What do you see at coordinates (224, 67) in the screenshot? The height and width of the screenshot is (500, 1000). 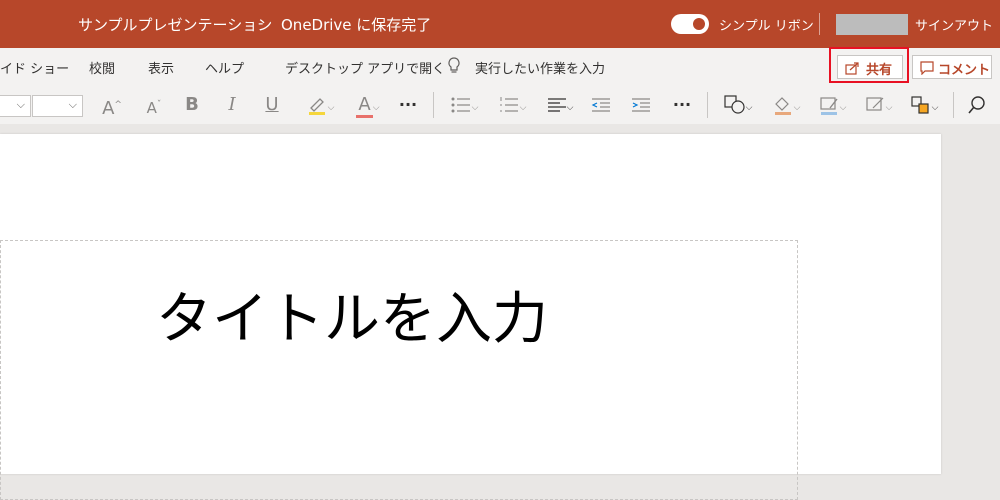 I see `tab-help: ヘルプ` at bounding box center [224, 67].